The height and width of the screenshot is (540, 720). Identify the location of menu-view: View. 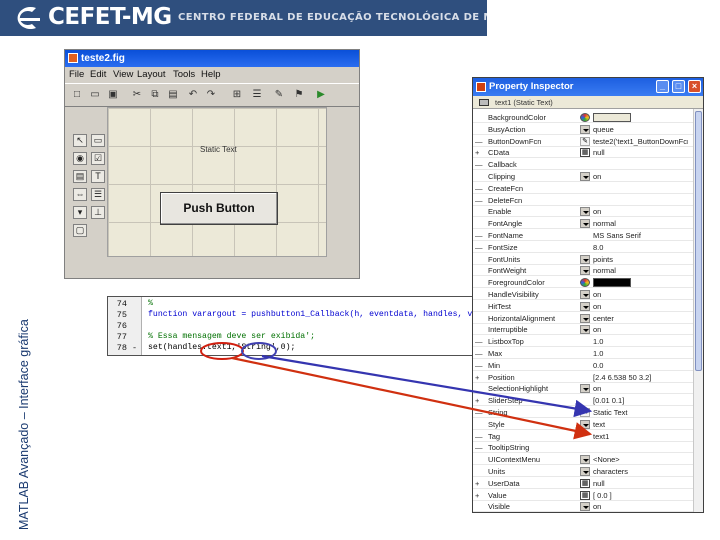
(123, 74).